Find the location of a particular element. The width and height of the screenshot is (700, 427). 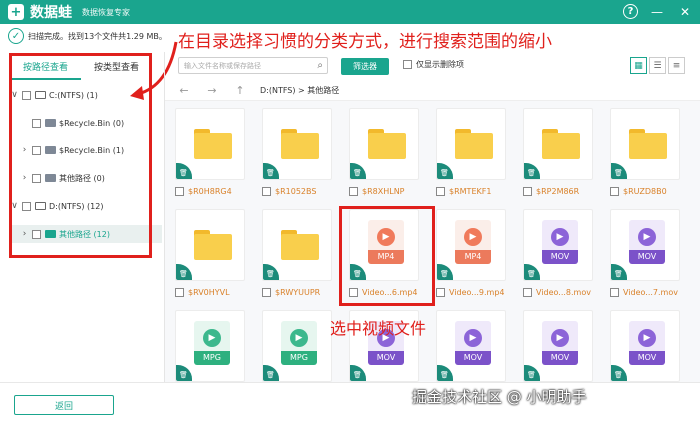

forward-arrow-icon: → is located at coordinates (212, 90).